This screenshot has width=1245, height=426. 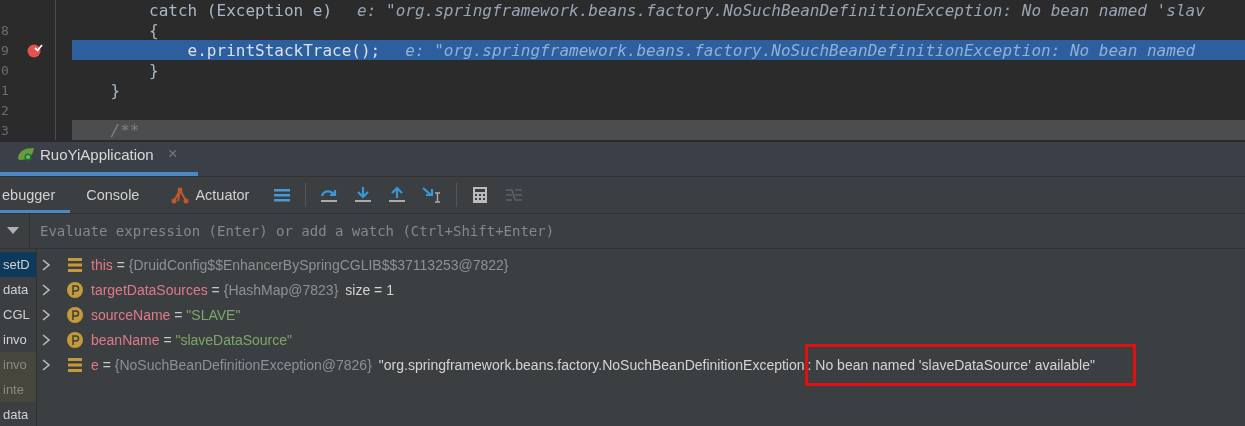 What do you see at coordinates (35, 50) in the screenshot?
I see `breakpoint-icon` at bounding box center [35, 50].